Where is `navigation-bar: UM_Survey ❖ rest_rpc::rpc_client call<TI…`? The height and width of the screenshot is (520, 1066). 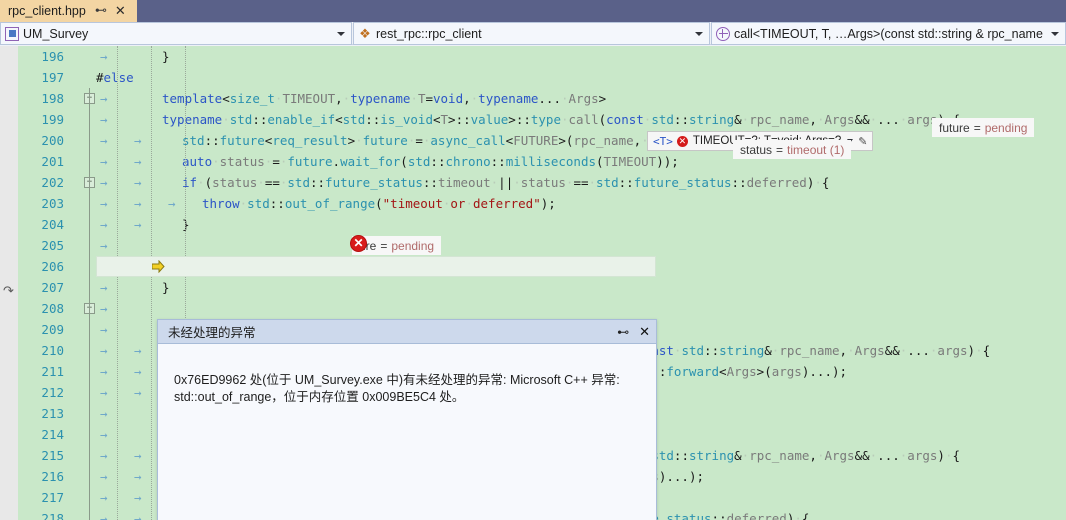 navigation-bar: UM_Survey ❖ rest_rpc::rpc_client call<TI… is located at coordinates (533, 33).